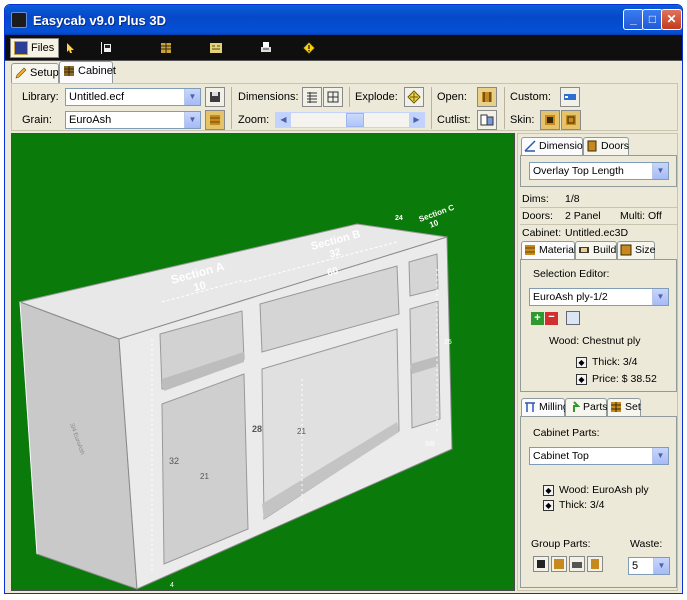 The image size is (687, 600). I want to click on waste-label: Waste:, so click(646, 544).